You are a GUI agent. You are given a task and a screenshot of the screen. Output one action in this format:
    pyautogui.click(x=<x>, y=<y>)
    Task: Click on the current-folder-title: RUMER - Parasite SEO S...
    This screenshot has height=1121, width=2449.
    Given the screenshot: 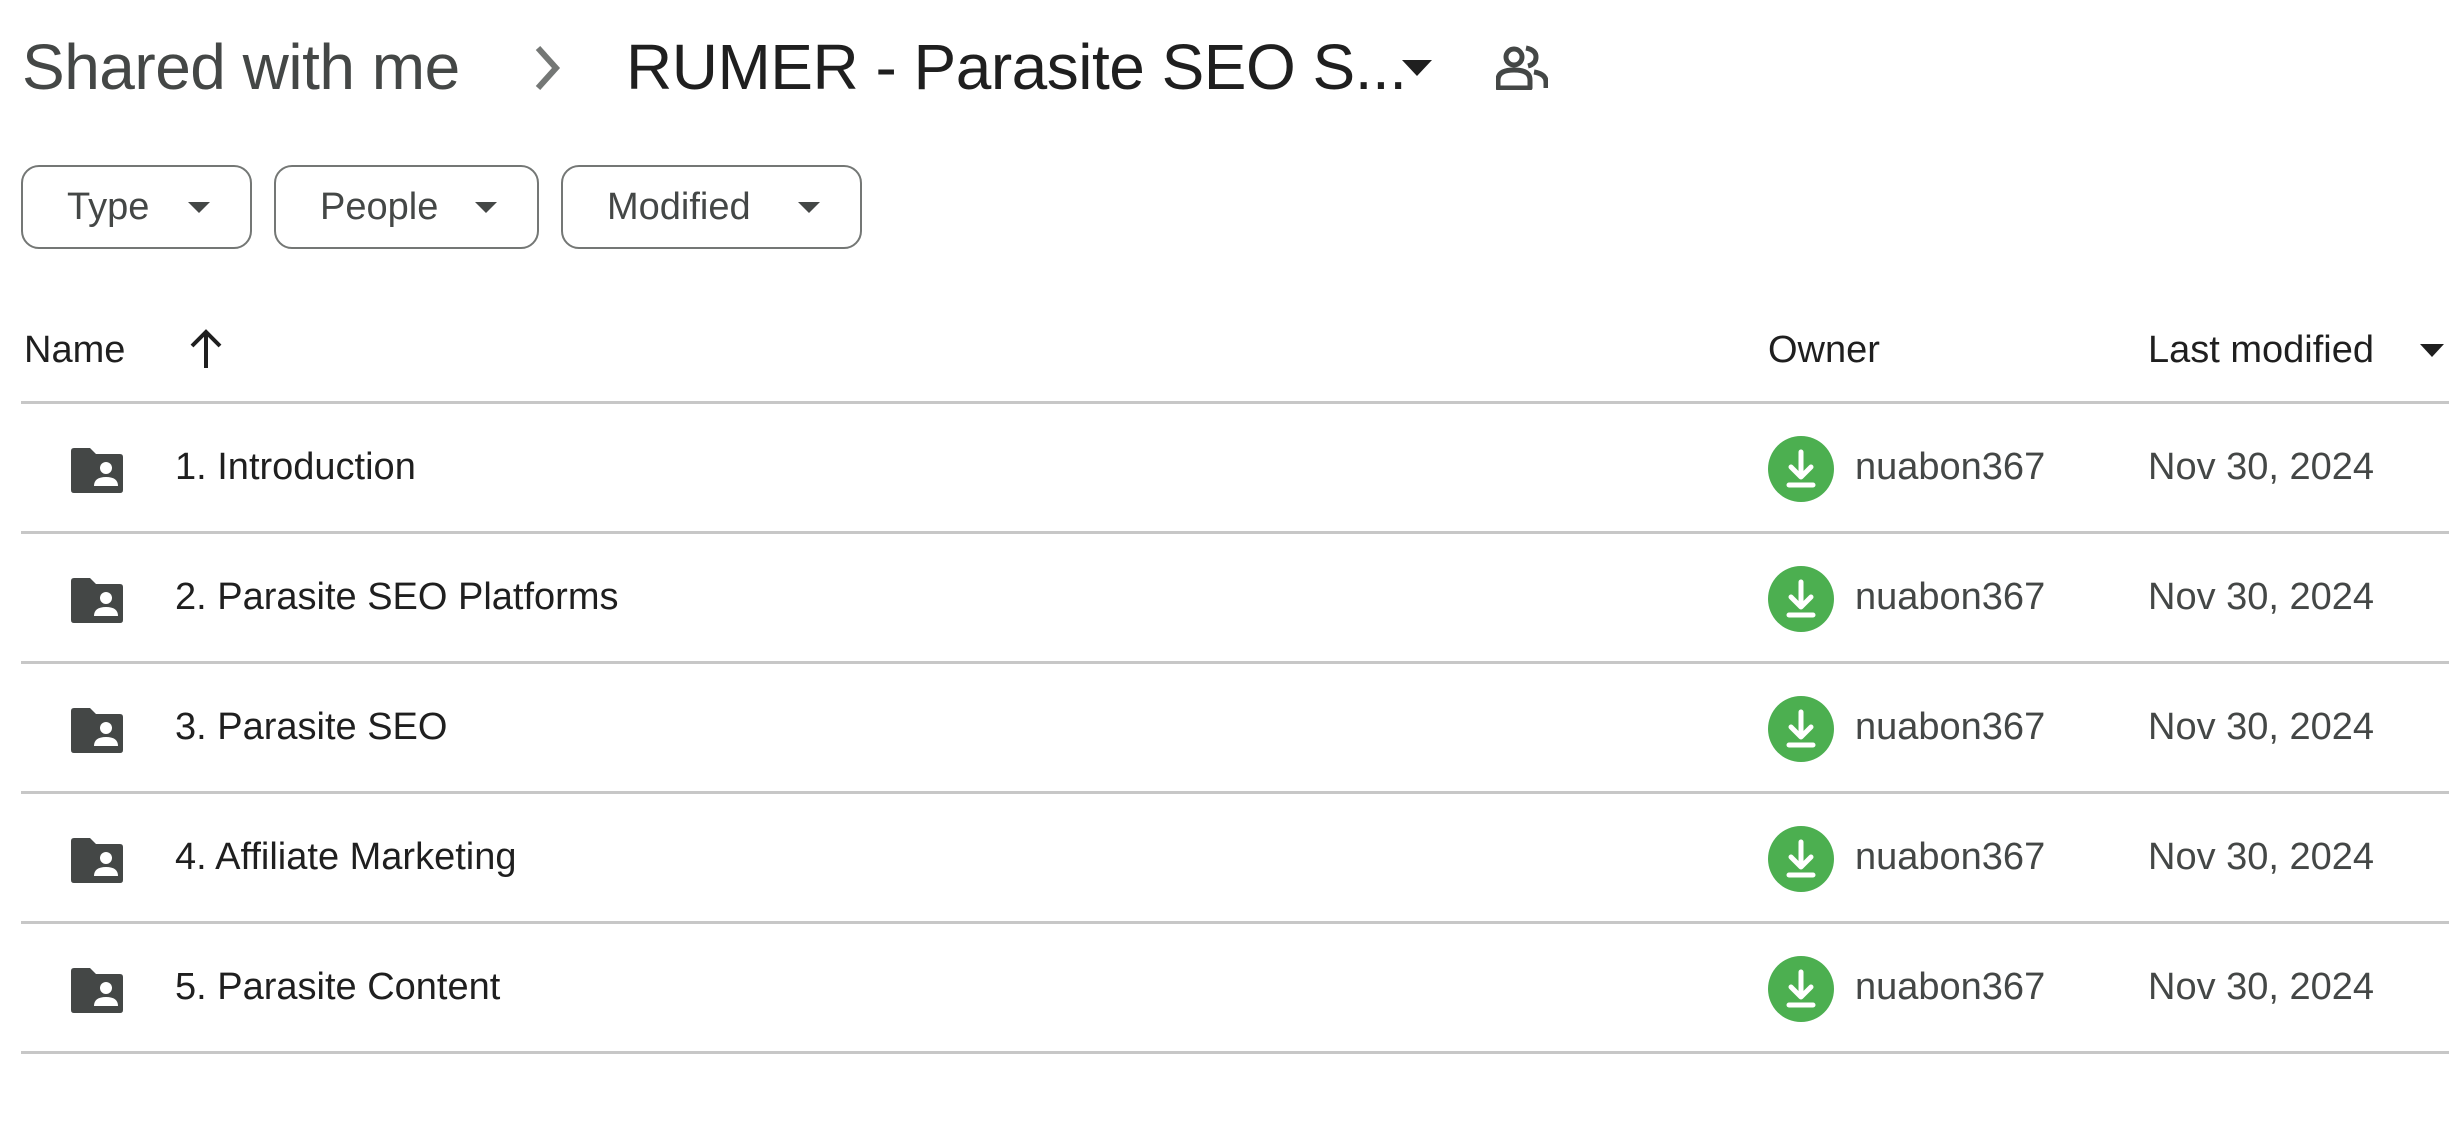 What is the action you would take?
    pyautogui.click(x=1016, y=67)
    